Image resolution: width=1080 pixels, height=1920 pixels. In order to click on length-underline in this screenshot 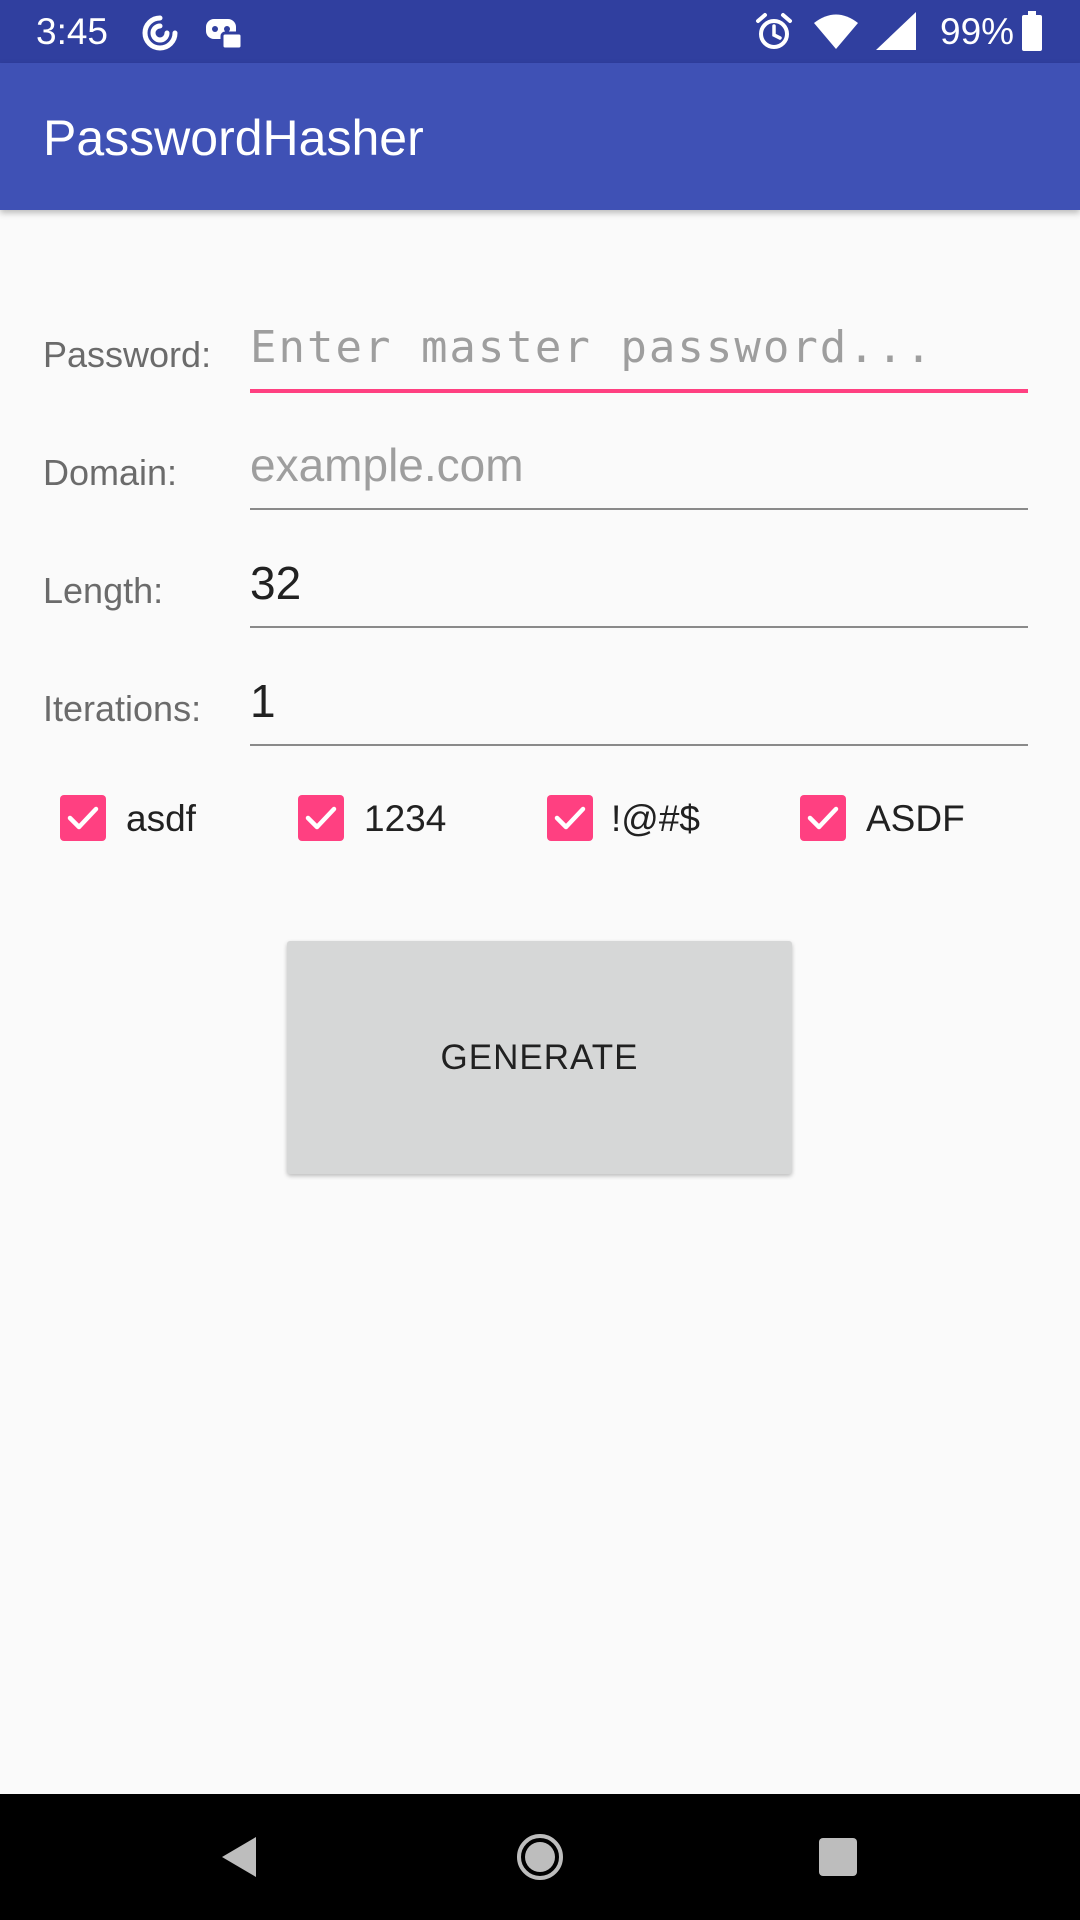, I will do `click(639, 627)`.